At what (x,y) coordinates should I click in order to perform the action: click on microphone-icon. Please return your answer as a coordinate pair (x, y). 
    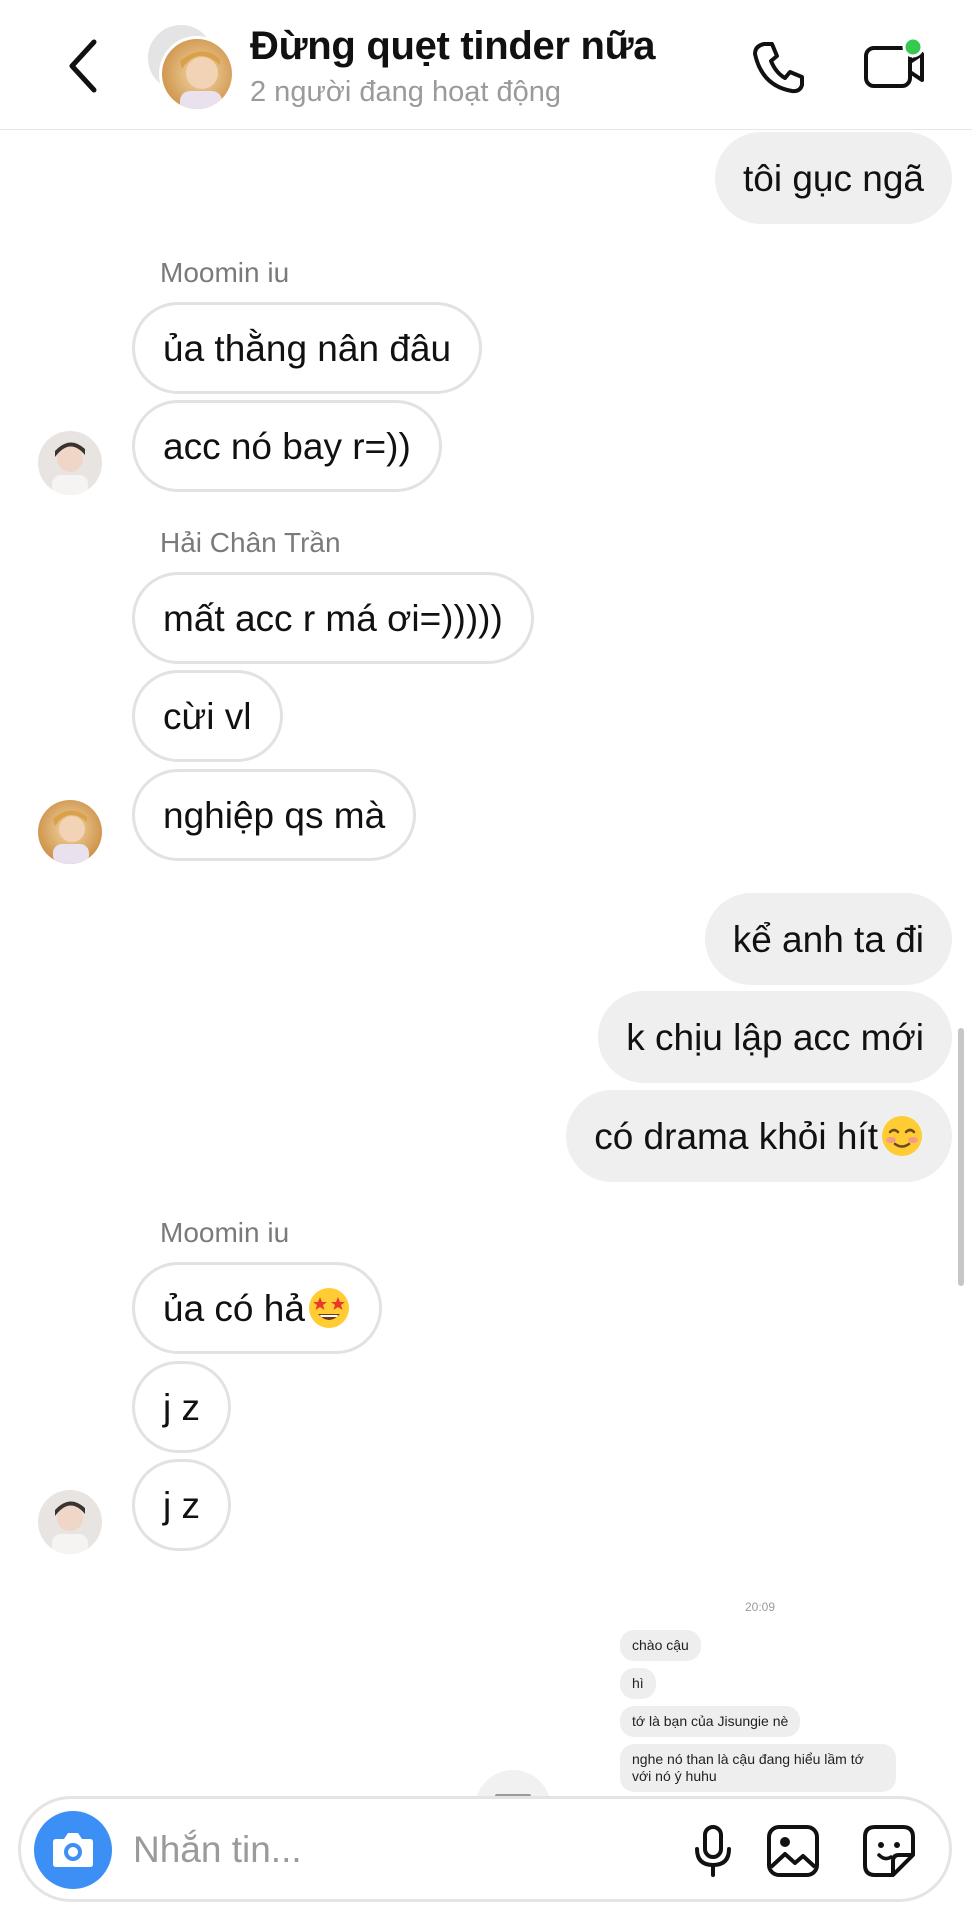
    Looking at the image, I should click on (713, 1851).